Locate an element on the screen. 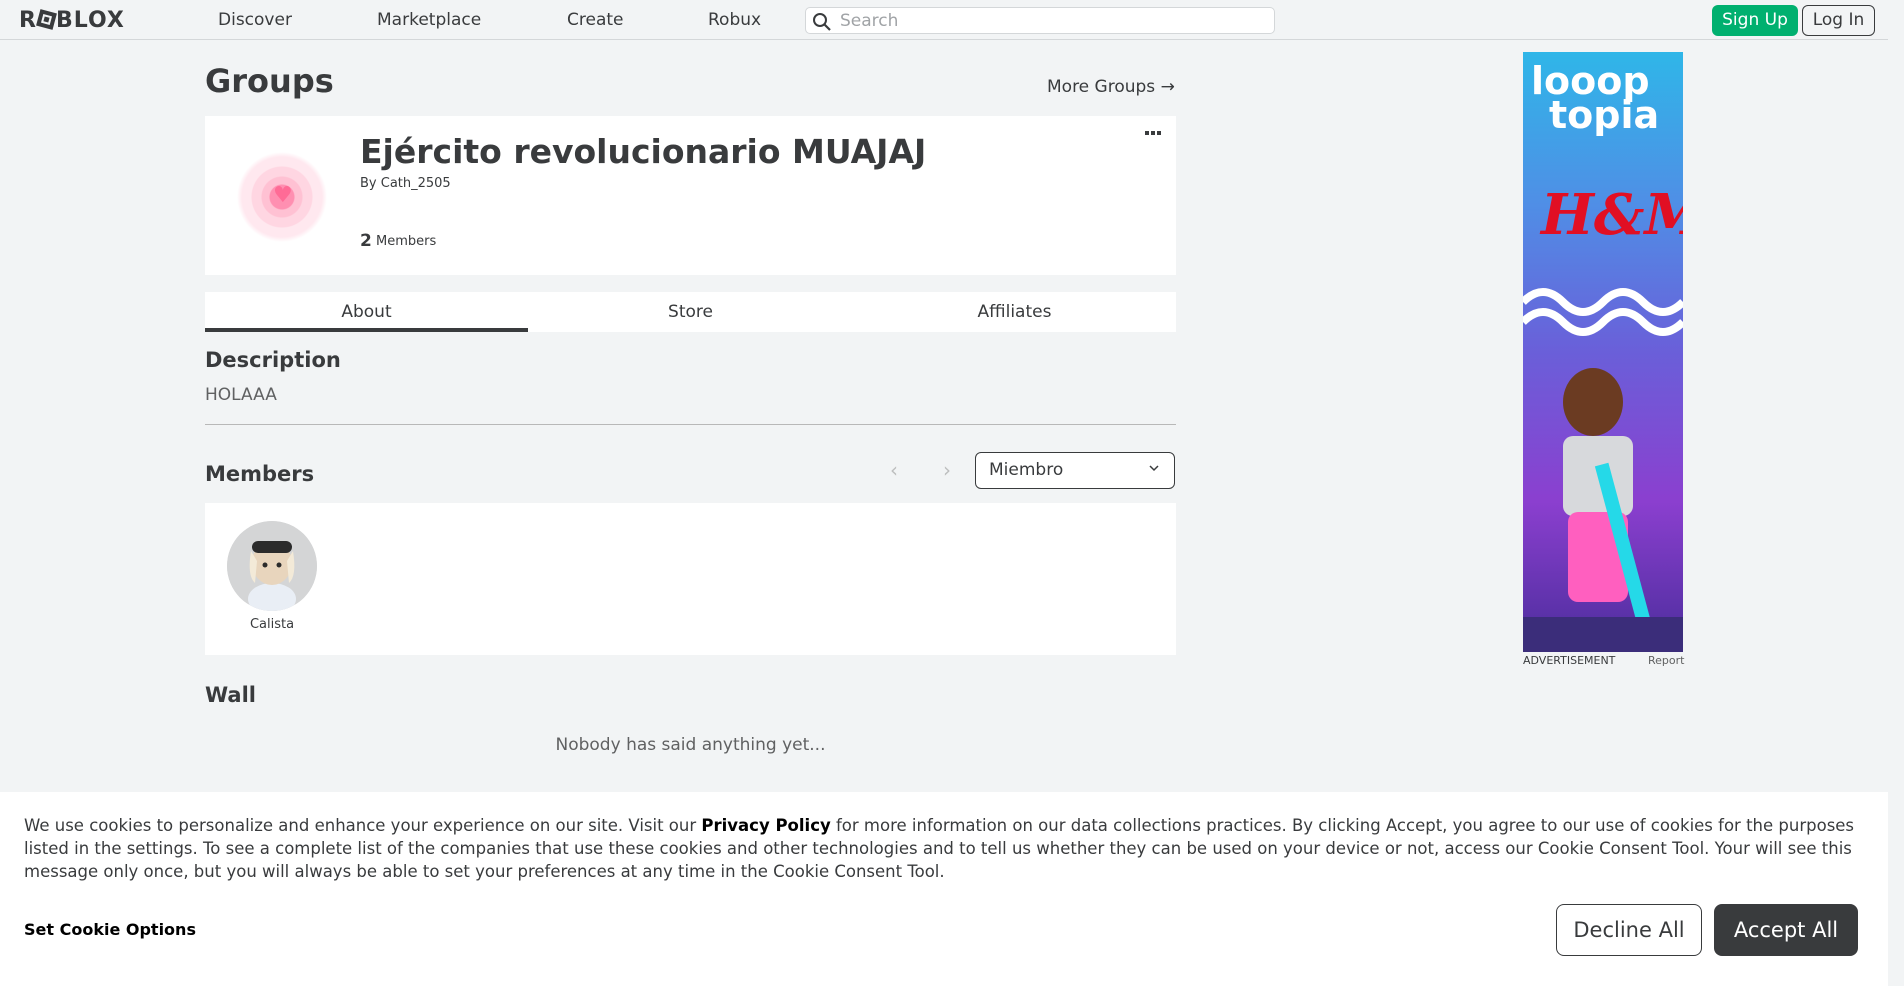 Image resolution: width=1904 pixels, height=986 pixels. chevron-left-icon: ‹ is located at coordinates (894, 470).